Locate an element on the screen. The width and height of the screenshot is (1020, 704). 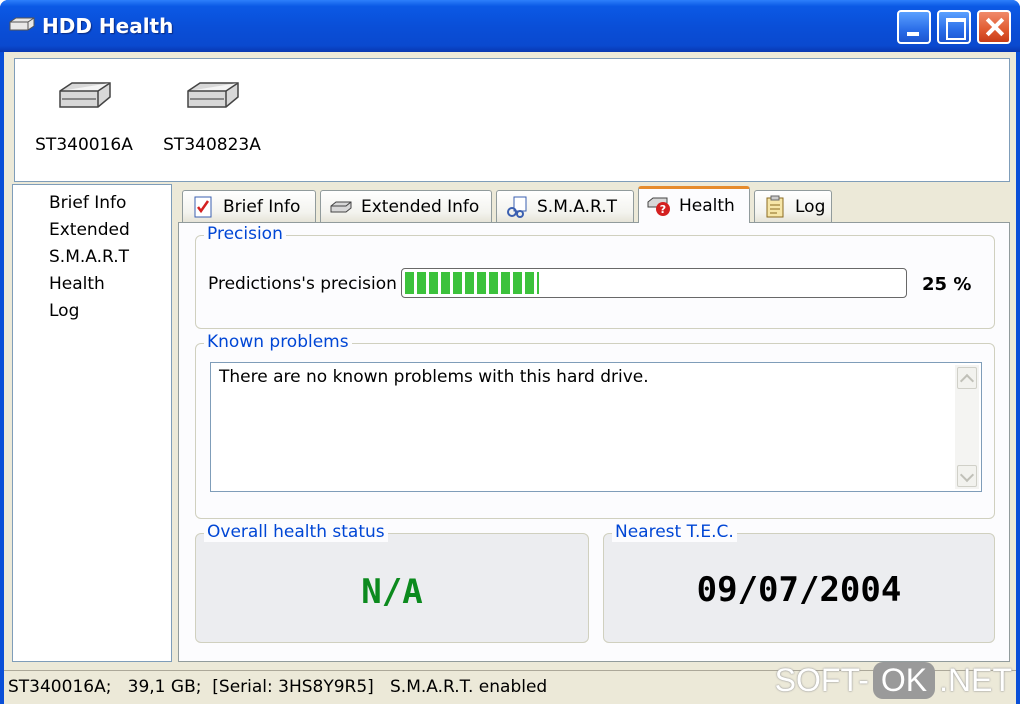
scroll-up-button is located at coordinates (967, 378).